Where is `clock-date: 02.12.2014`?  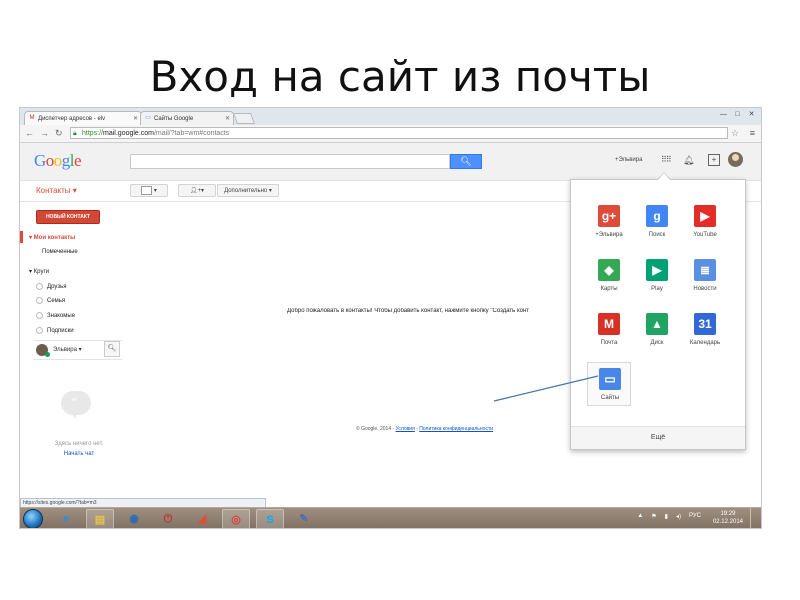
clock-date: 02.12.2014 is located at coordinates (727, 522).